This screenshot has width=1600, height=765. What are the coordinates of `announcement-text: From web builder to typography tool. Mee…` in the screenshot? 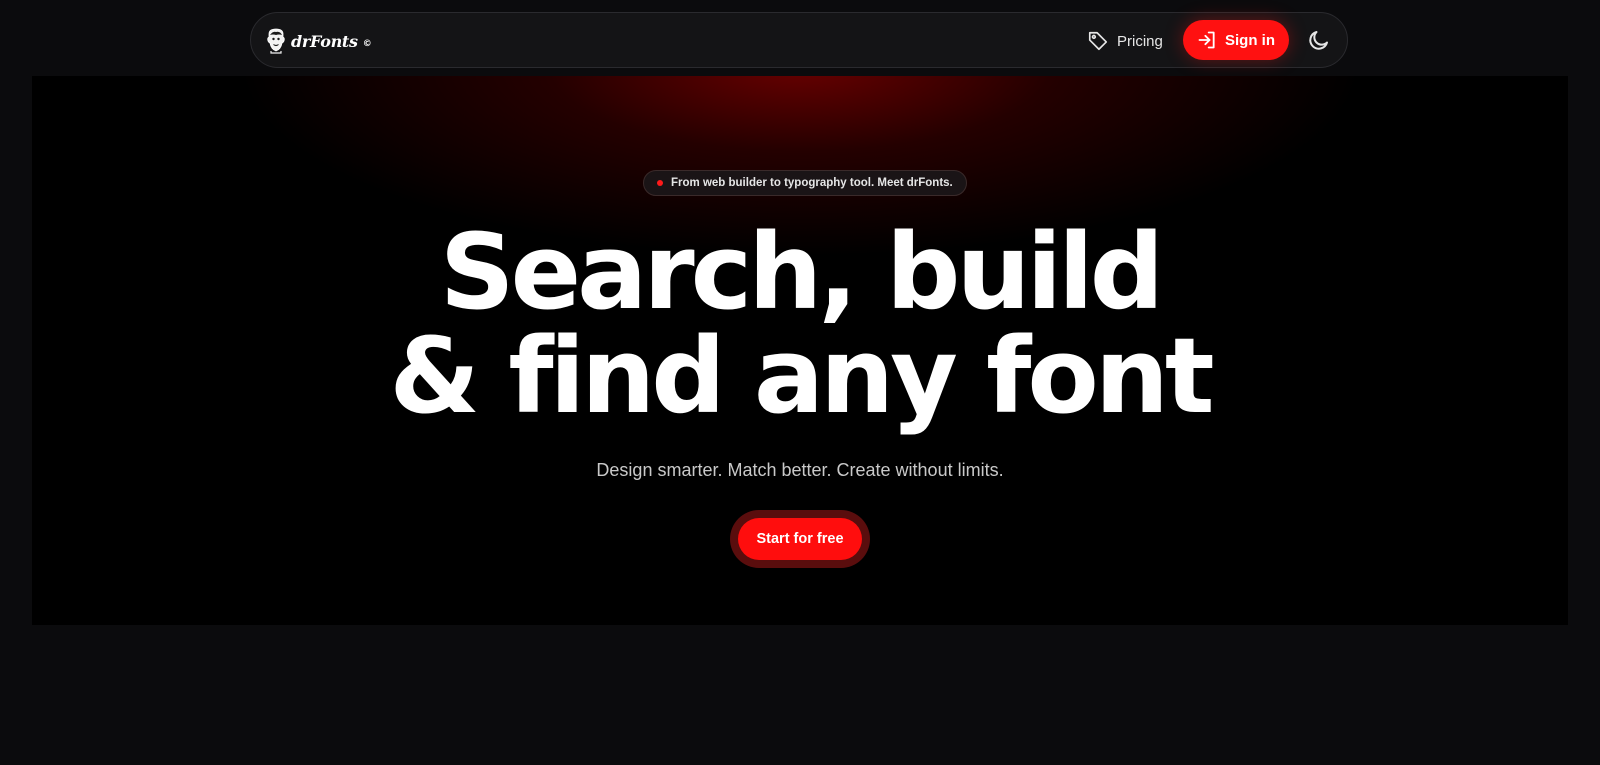 It's located at (812, 183).